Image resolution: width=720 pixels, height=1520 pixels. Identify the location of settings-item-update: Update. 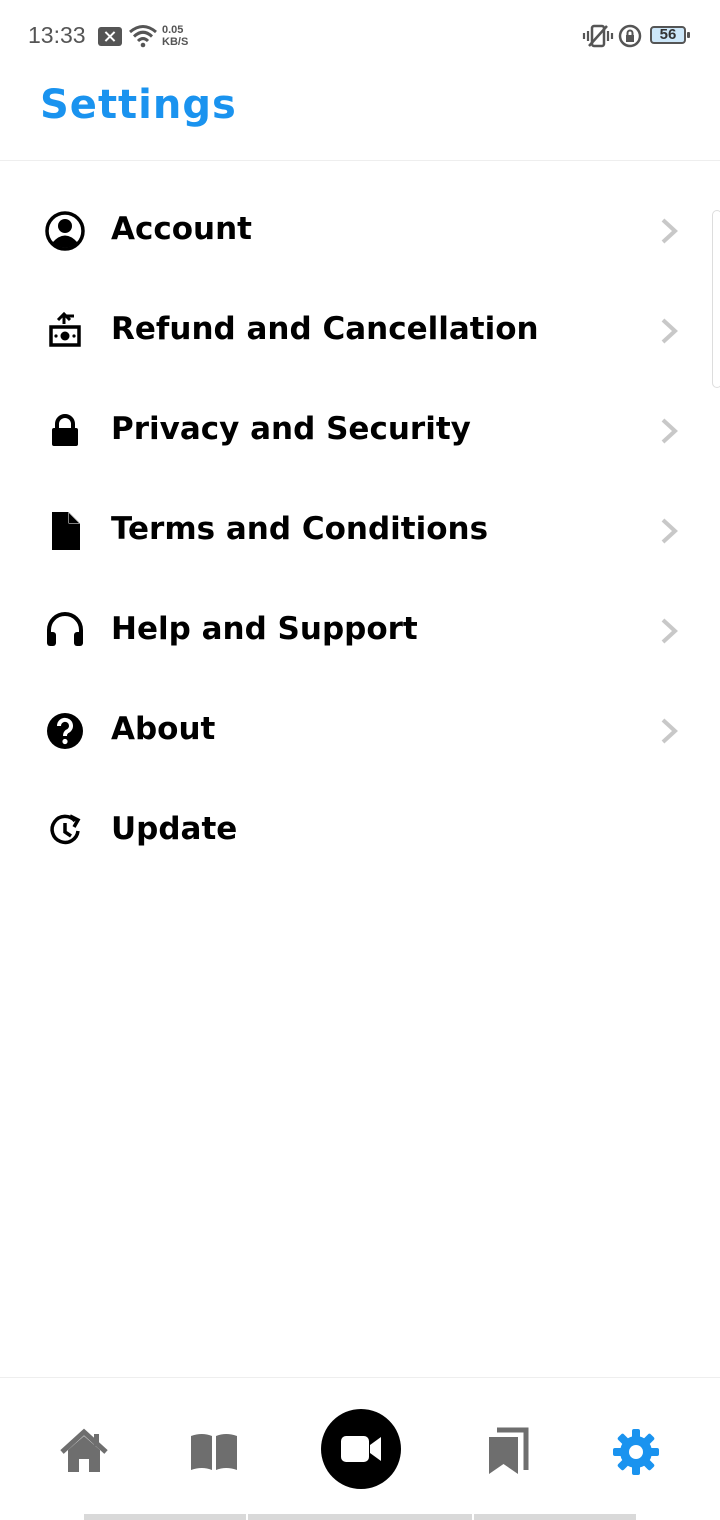
(360, 830).